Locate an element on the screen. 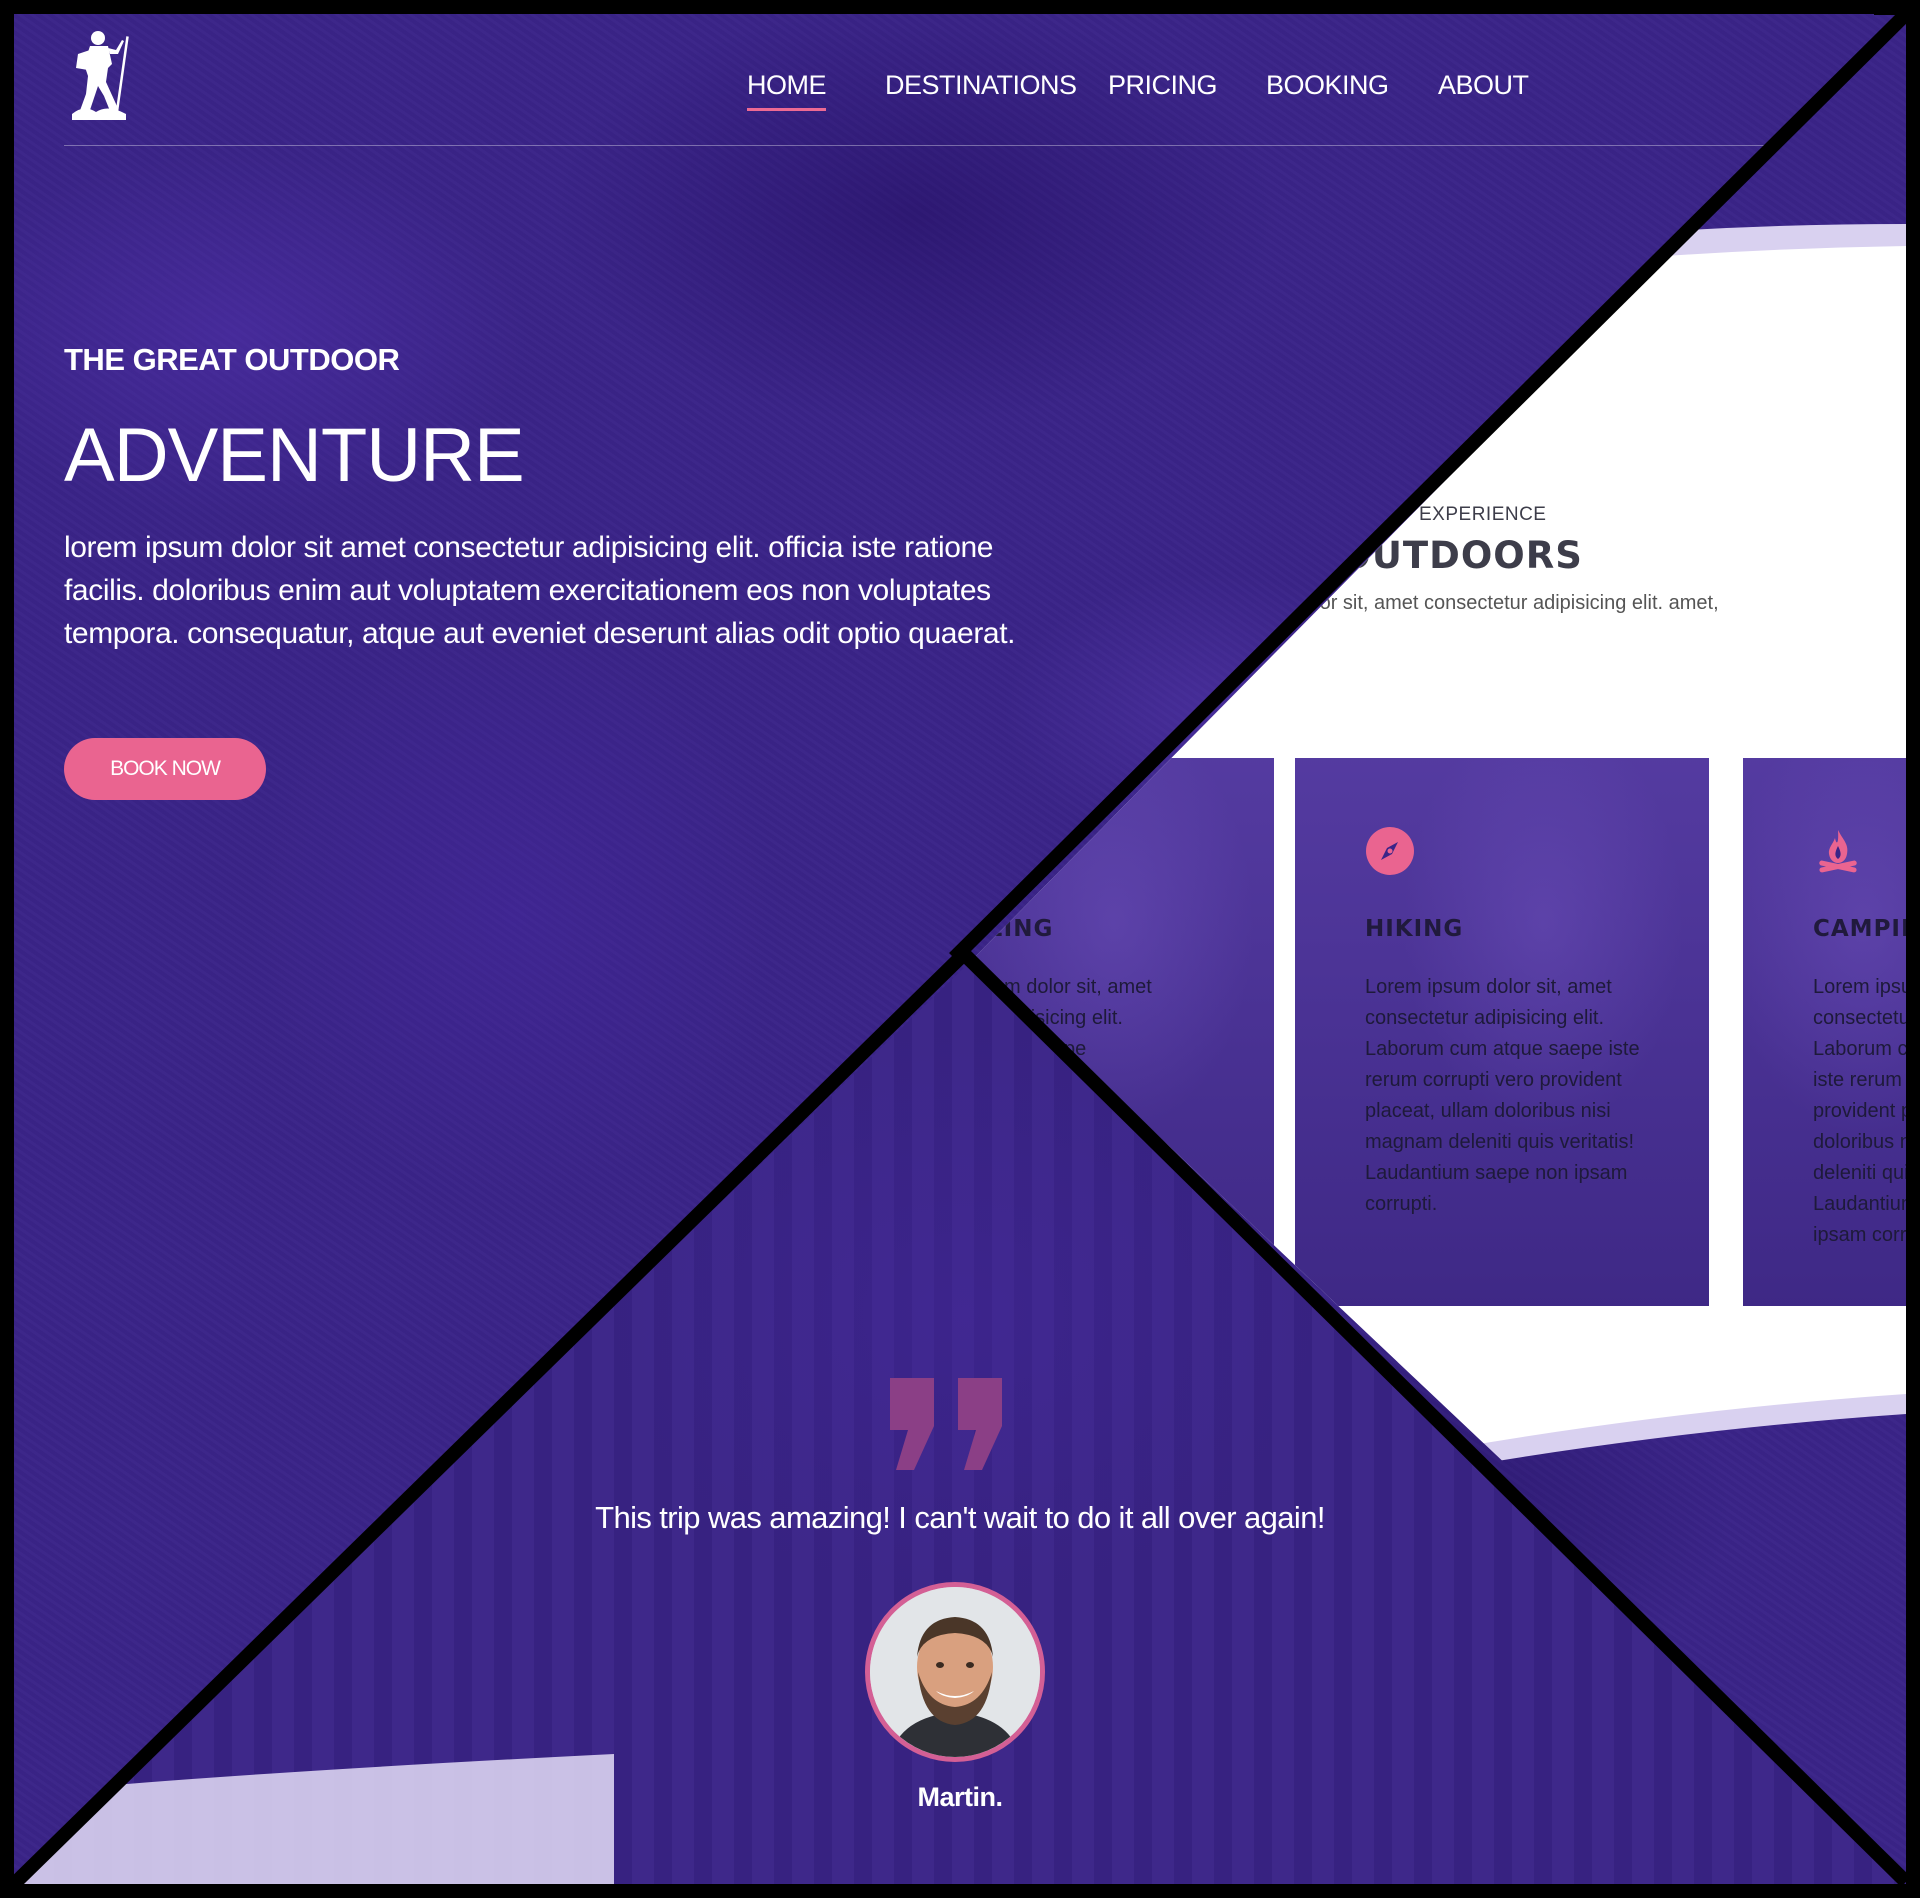 The width and height of the screenshot is (1920, 1898). hiker-logo-icon is located at coordinates (99, 74).